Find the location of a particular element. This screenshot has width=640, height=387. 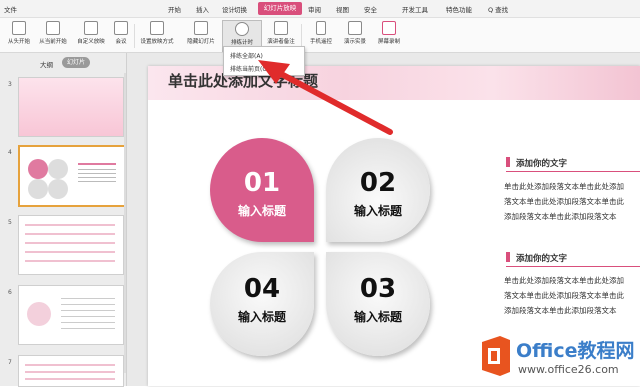

slide-number: 4 is located at coordinates (10, 152).